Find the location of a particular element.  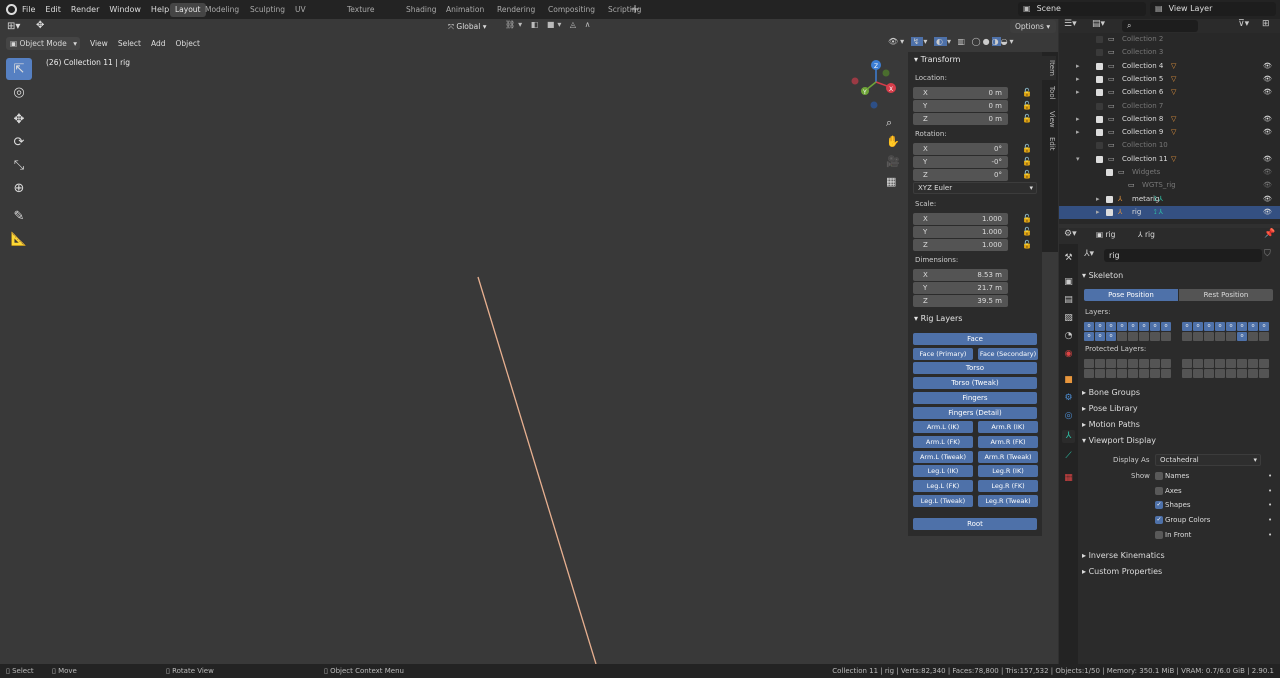

outliner-row: ▸ ▭ Collection 9 👁 ▽ is located at coordinates (1169, 132).